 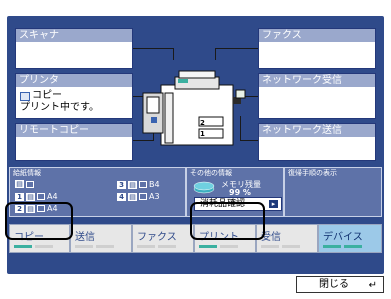 What do you see at coordinates (211, 173) in the screenshot?
I see `other-info-title: その他の情報` at bounding box center [211, 173].